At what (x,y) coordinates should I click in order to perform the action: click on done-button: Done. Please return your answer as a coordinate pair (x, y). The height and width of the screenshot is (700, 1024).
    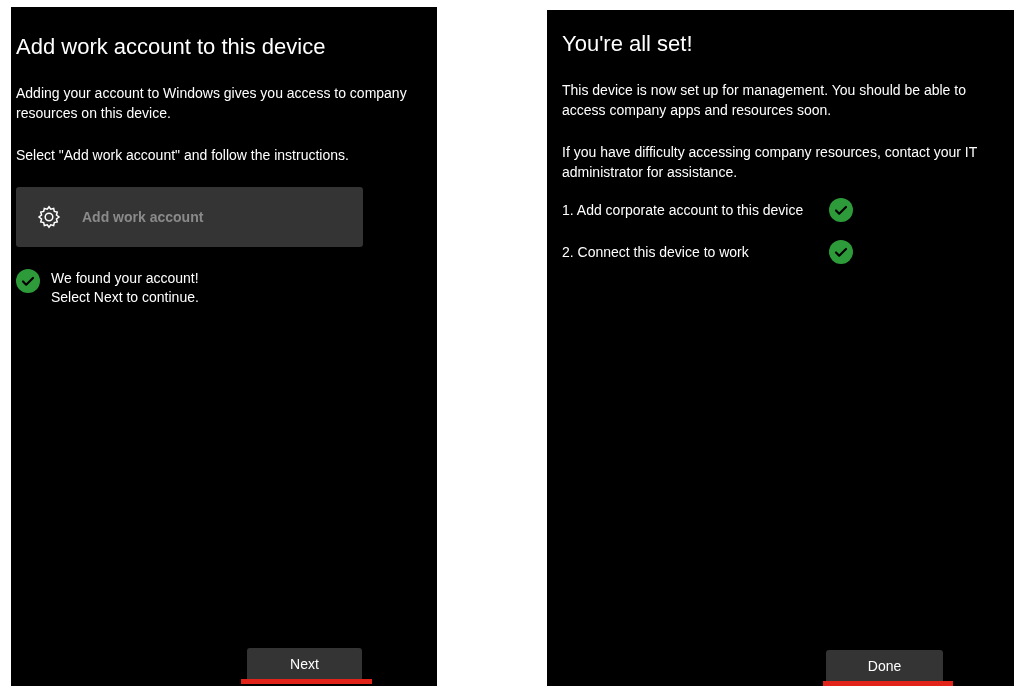
    Looking at the image, I should click on (884, 666).